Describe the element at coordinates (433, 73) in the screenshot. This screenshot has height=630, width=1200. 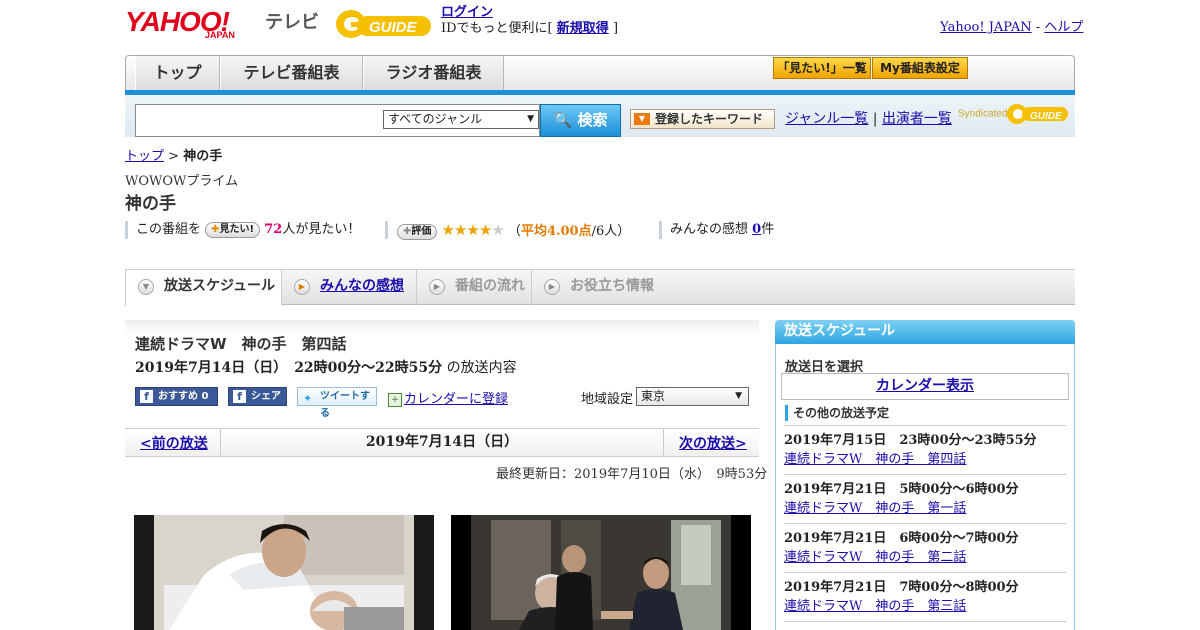
I see `nav-tab-radio-listings: ラジオ番組表` at that location.